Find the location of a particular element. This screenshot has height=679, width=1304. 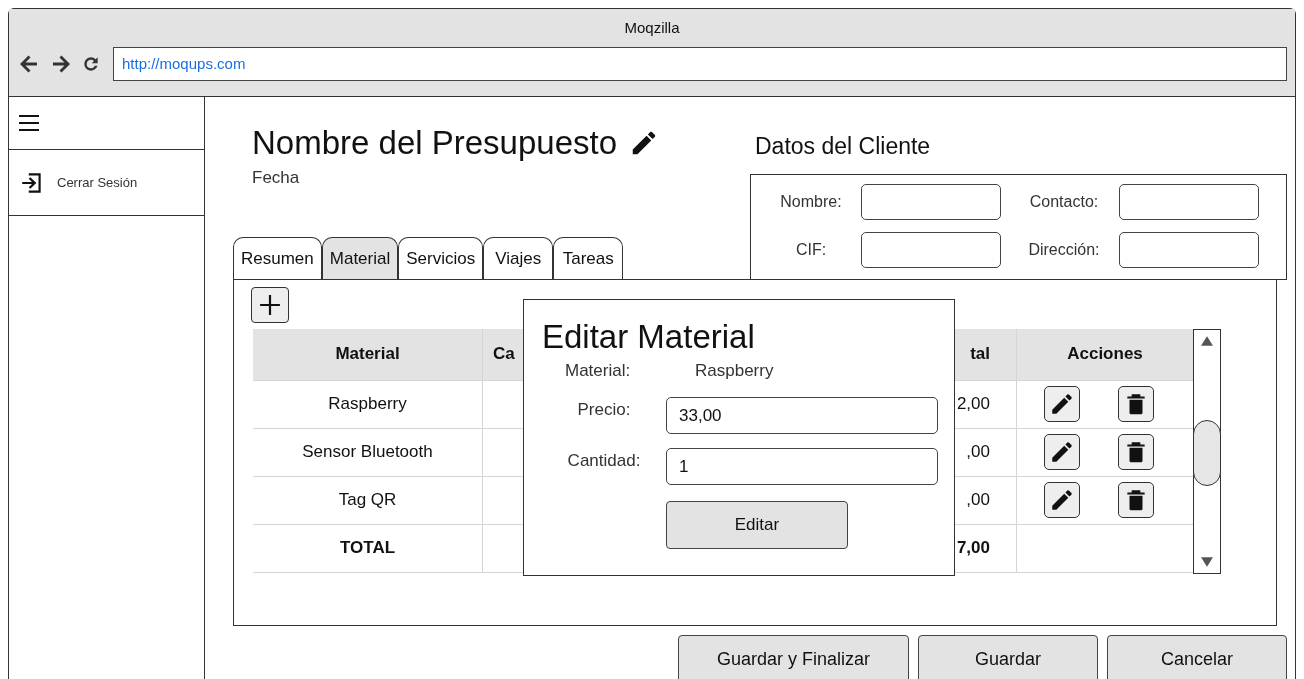

table-cell: Sensor Bluetooth is located at coordinates (368, 452).